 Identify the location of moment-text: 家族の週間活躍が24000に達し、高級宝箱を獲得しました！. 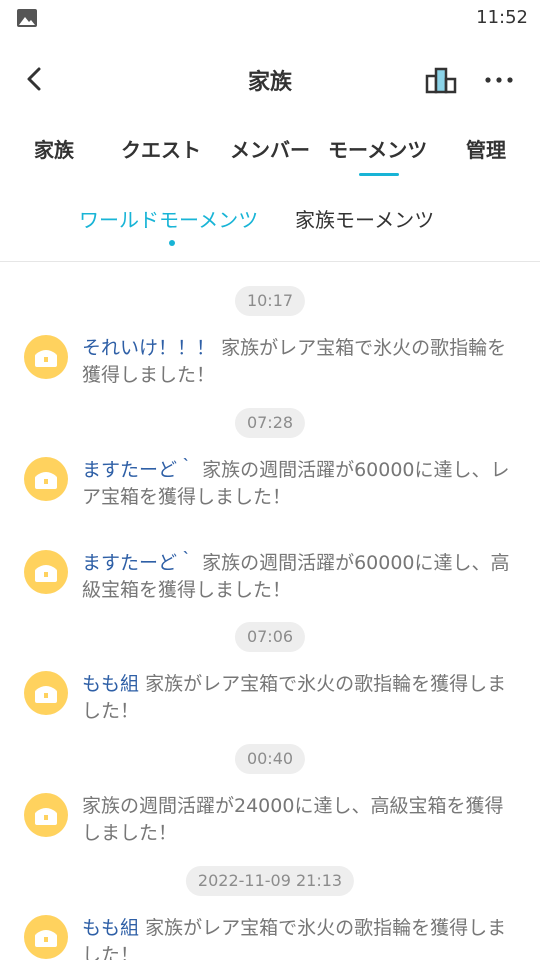
(293, 819).